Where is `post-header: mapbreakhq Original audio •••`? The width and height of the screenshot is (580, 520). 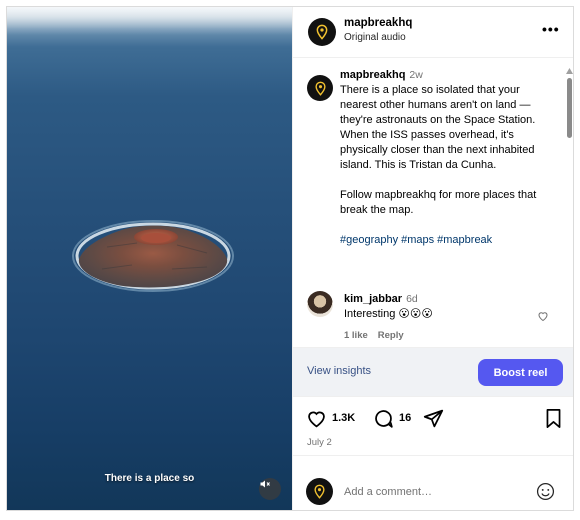
post-header: mapbreakhq Original audio ••• is located at coordinates (433, 32).